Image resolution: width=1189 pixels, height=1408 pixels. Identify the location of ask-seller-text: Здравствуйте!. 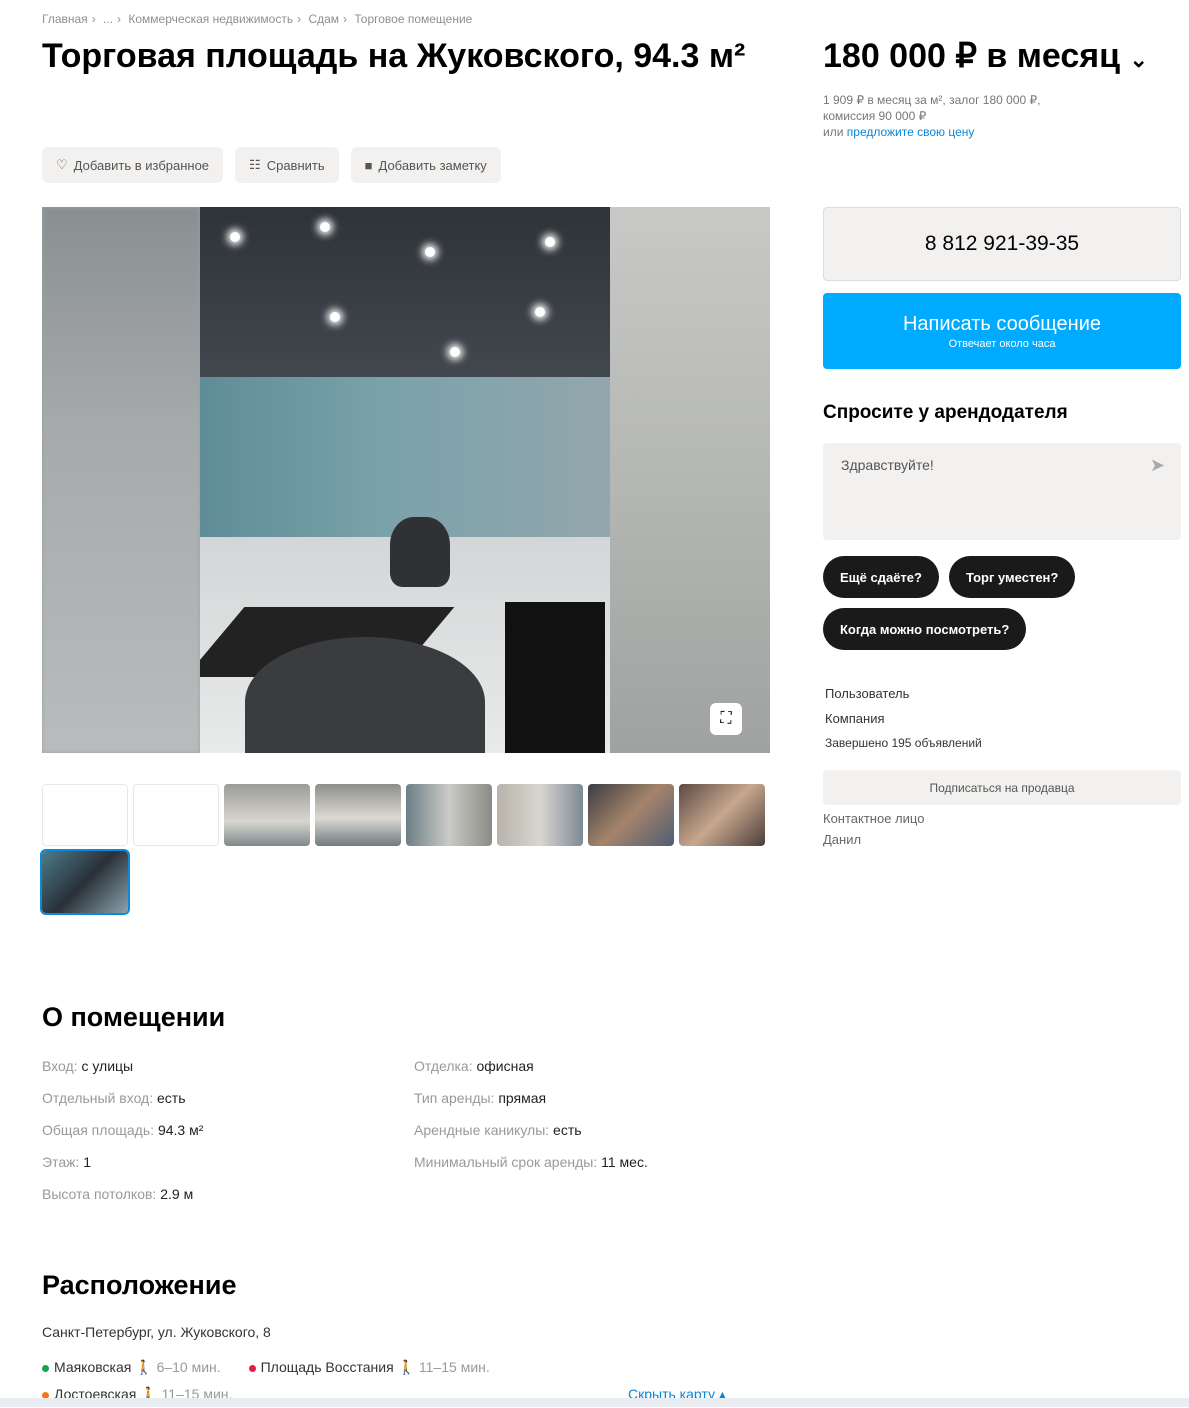
(887, 465).